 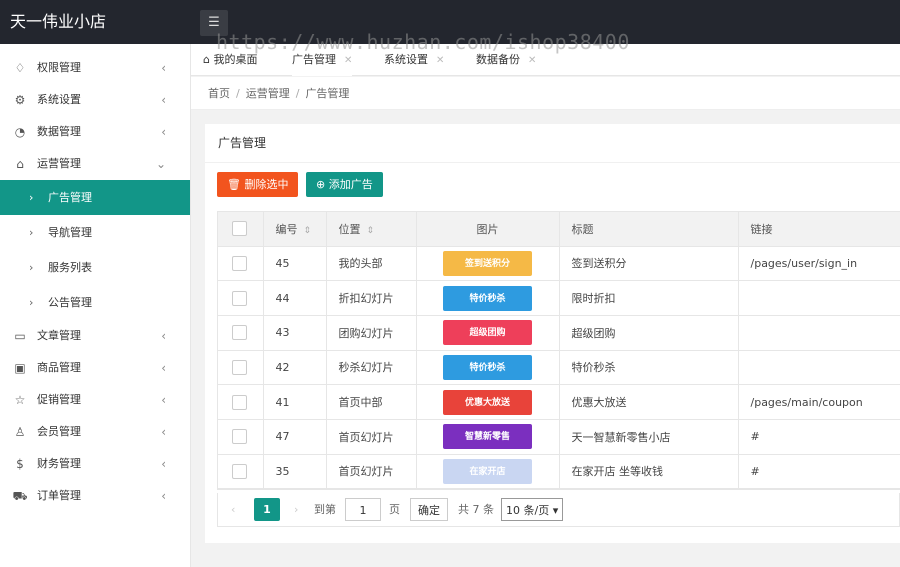 I want to click on current-page: 1, so click(x=267, y=509).